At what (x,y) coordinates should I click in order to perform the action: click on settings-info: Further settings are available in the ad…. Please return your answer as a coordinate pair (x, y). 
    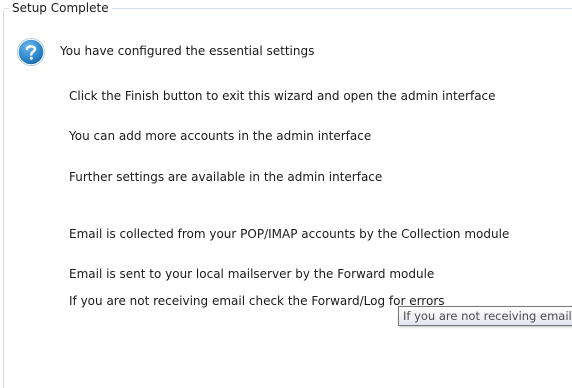
    Looking at the image, I should click on (226, 177).